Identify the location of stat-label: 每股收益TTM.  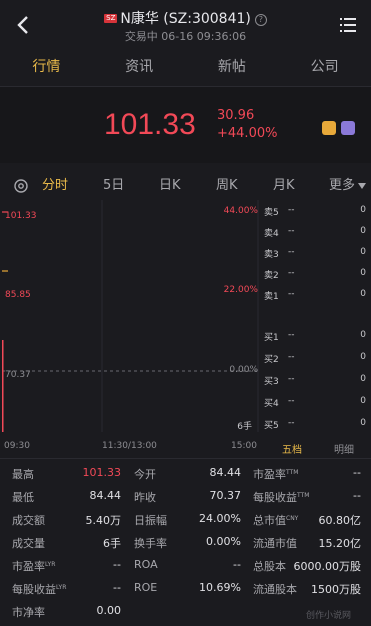
(281, 497).